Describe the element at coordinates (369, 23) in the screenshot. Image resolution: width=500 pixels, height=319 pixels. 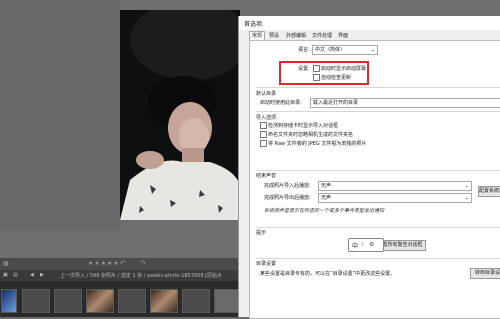
I see `dialog-title-bar: 首选项` at that location.